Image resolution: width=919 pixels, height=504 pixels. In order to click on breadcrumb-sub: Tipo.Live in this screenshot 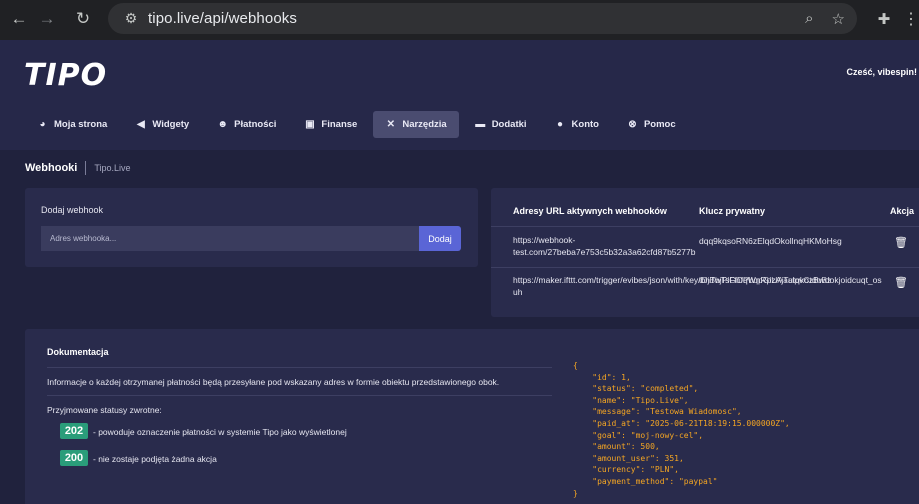, I will do `click(112, 168)`.